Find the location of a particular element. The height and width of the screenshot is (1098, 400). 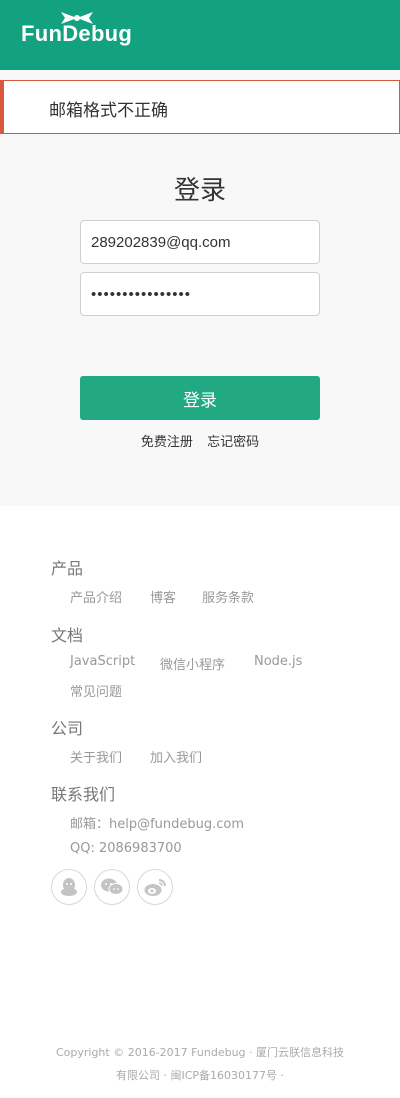

footer-link-blog: 博客 is located at coordinates (163, 596).